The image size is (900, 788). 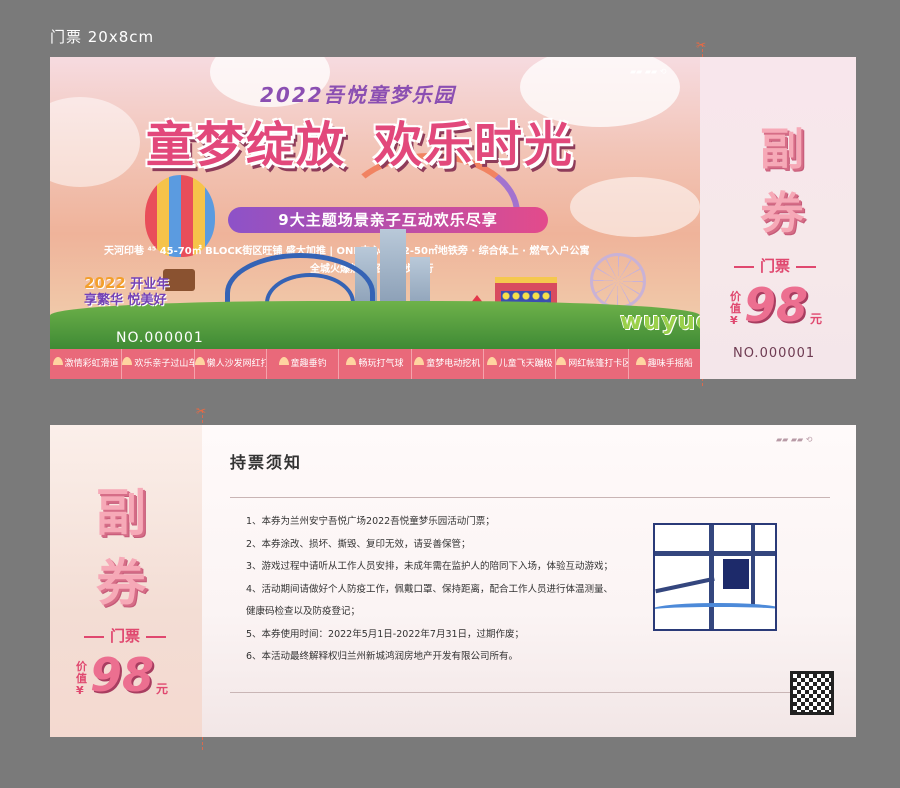 What do you see at coordinates (246, 145) in the screenshot?
I see `slogan-left: 童梦绽放` at bounding box center [246, 145].